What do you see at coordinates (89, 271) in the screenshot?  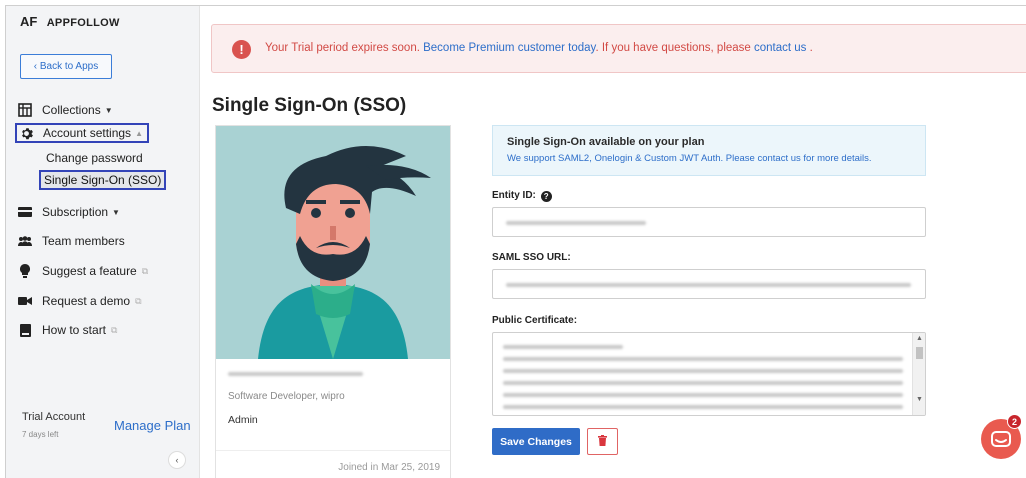 I see `sidebar-item-label: Suggest a feature` at bounding box center [89, 271].